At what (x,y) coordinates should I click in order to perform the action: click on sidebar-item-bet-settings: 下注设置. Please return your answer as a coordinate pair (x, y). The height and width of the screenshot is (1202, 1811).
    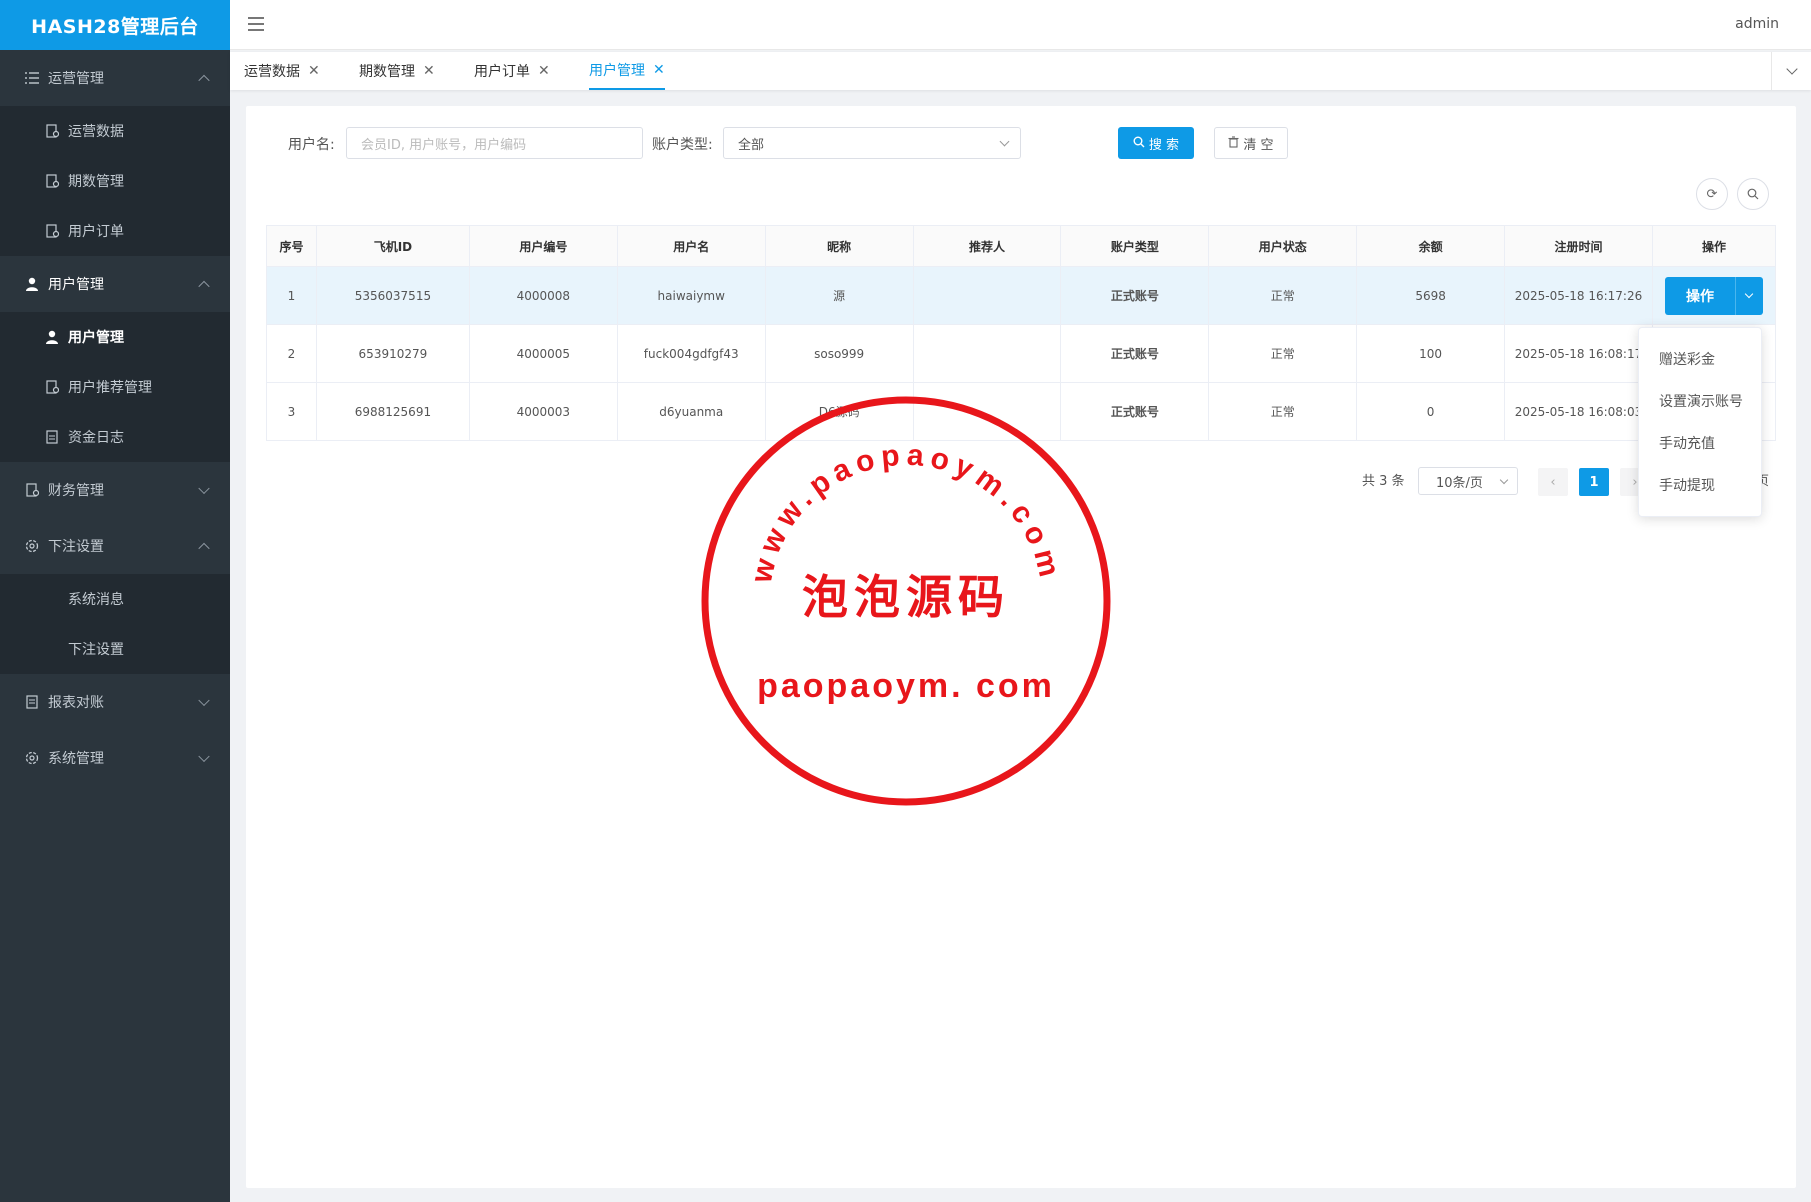
    Looking at the image, I should click on (115, 649).